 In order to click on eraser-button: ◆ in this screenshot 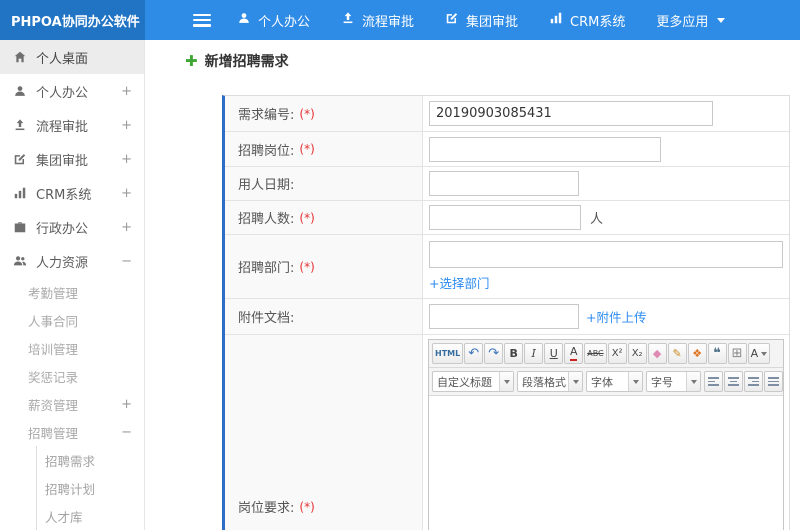, I will do `click(657, 353)`.